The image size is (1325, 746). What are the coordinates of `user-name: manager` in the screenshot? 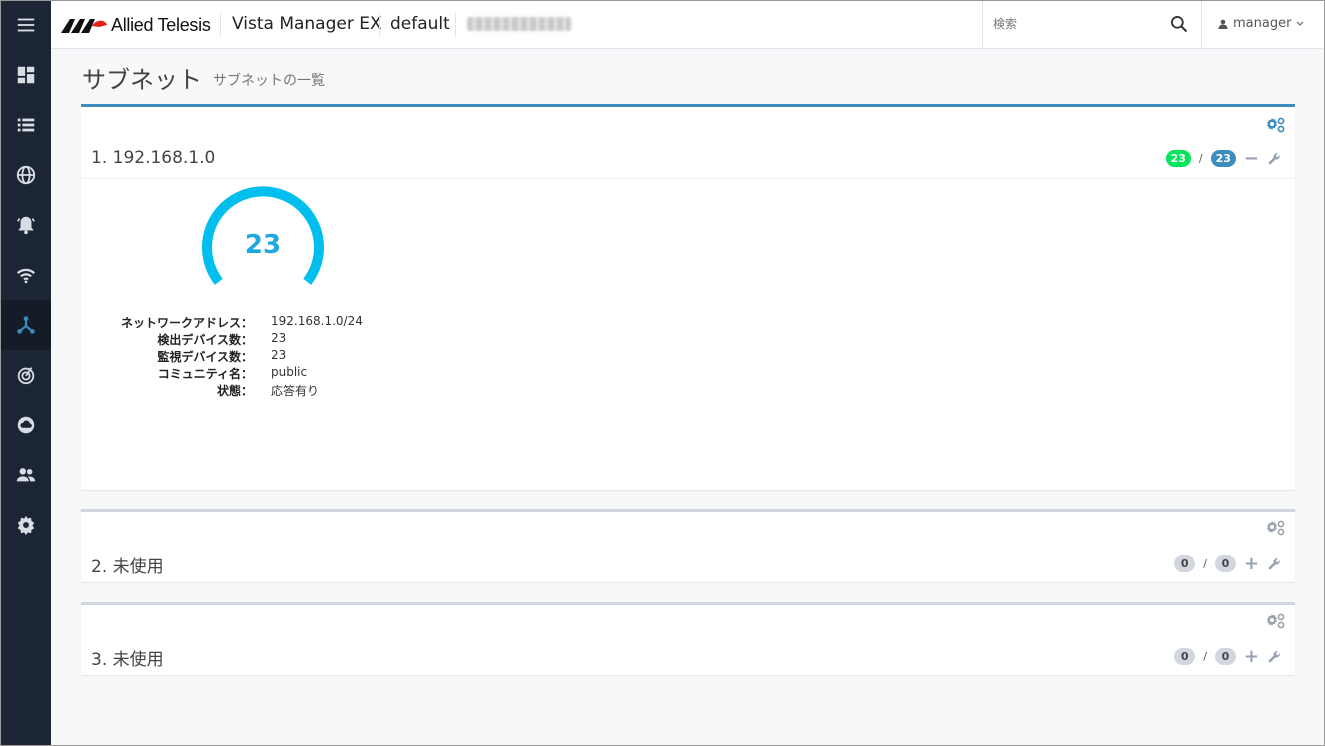 It's located at (1262, 23).